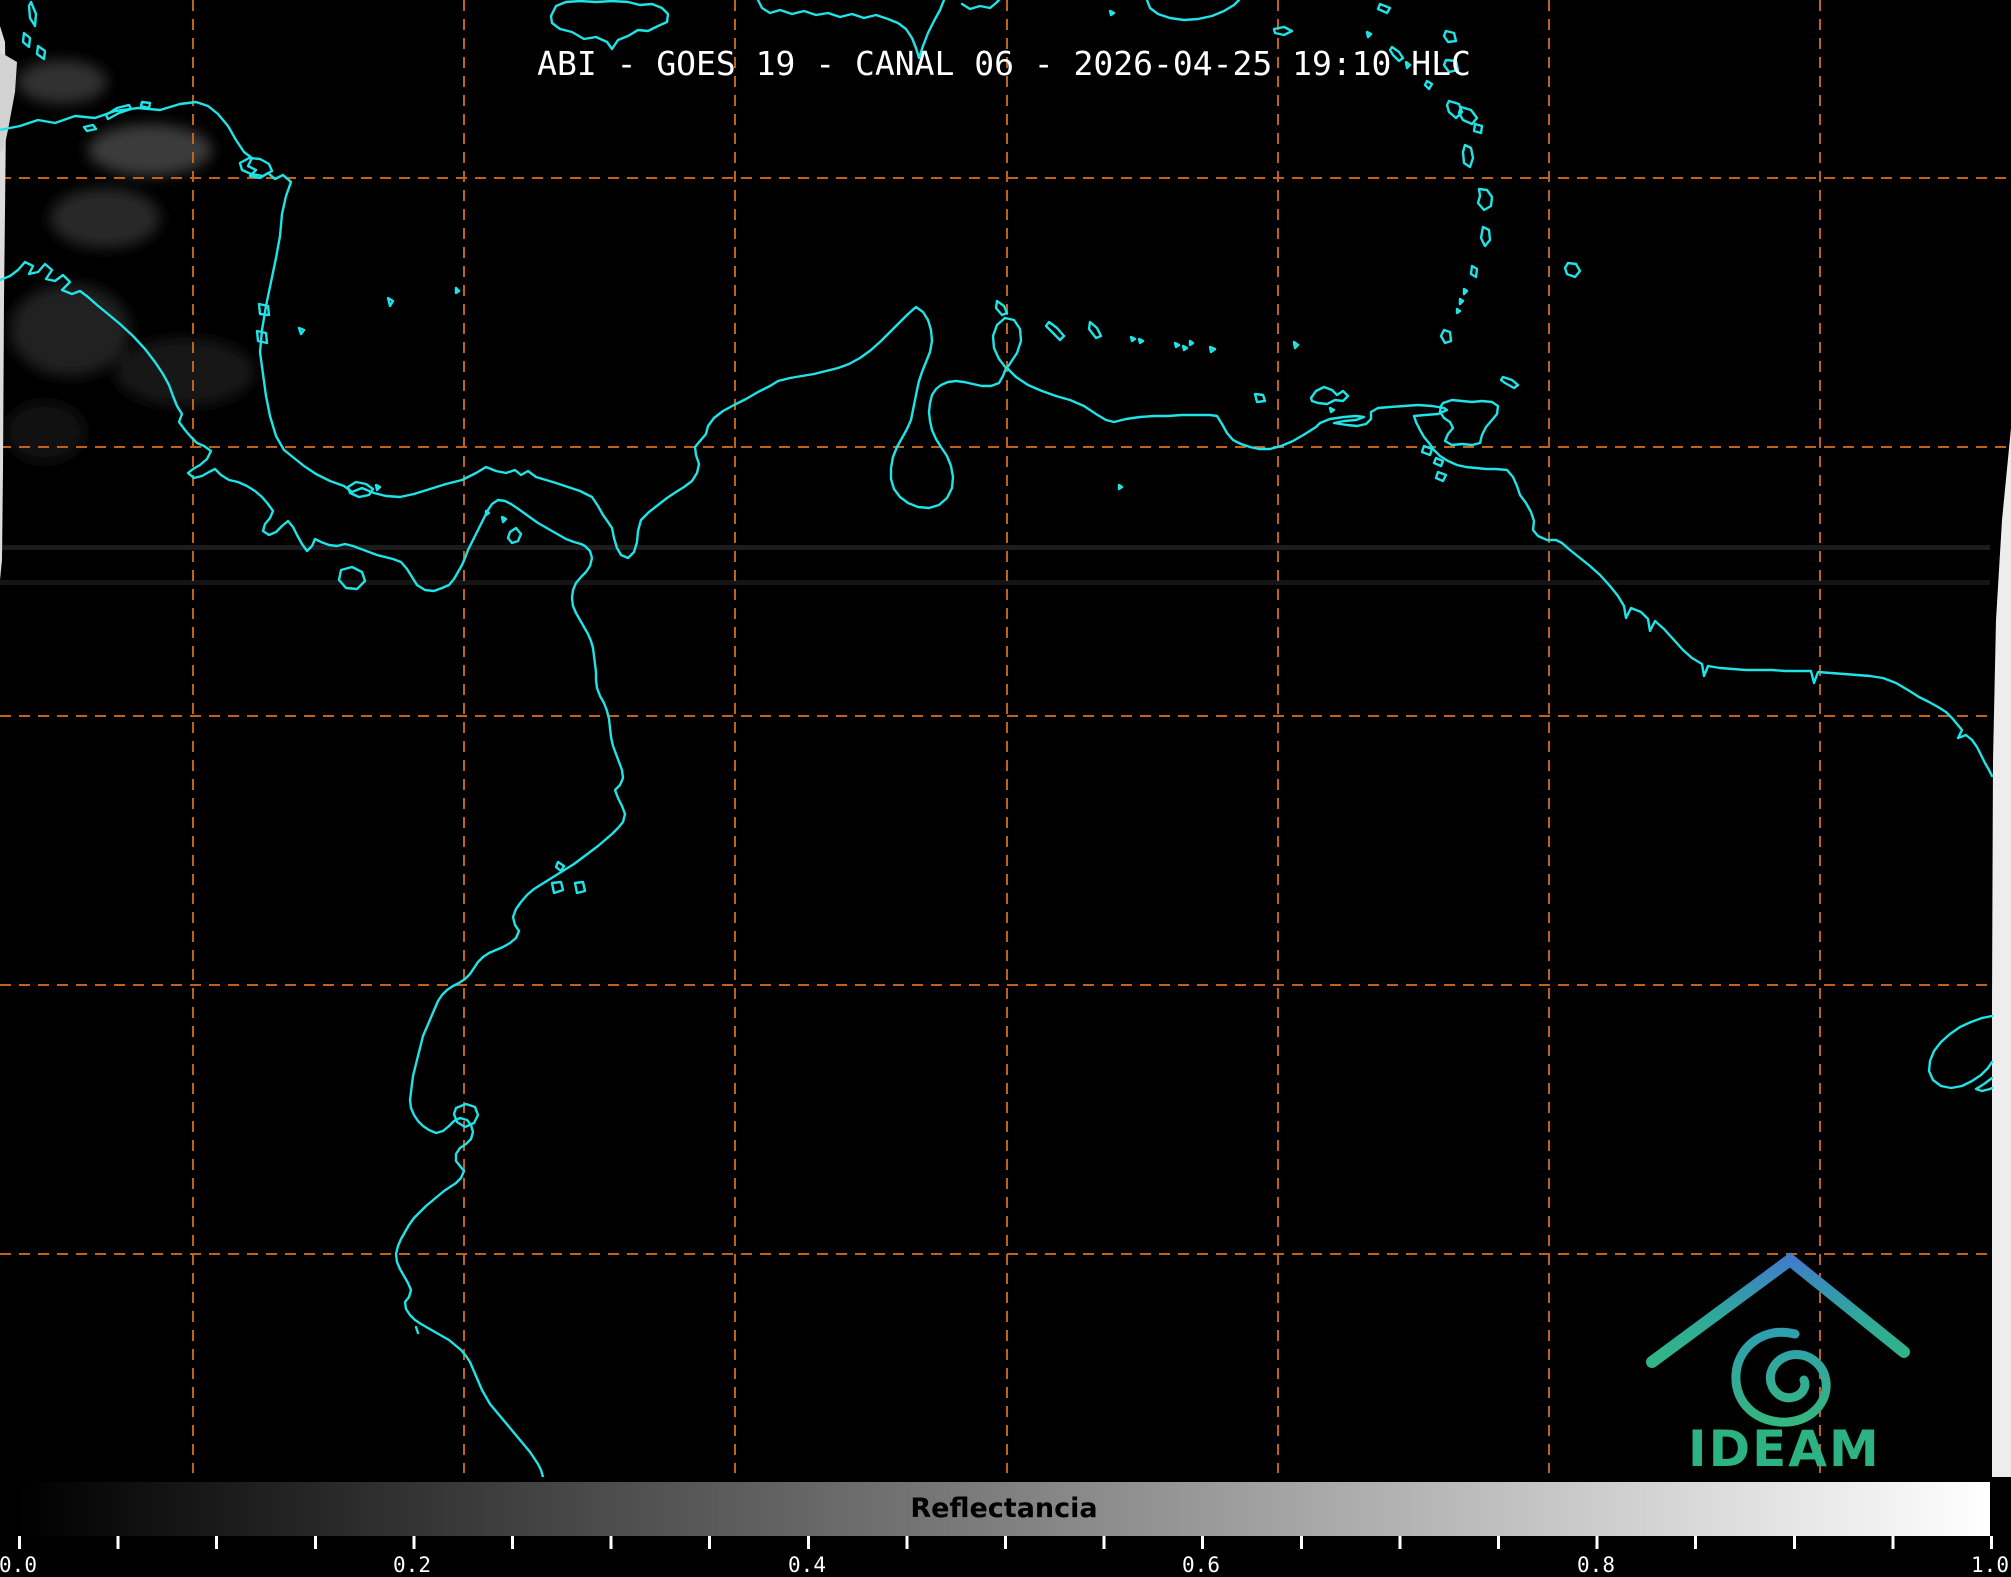  I want to click on ideam-wordmark: IDEAM, so click(1784, 1448).